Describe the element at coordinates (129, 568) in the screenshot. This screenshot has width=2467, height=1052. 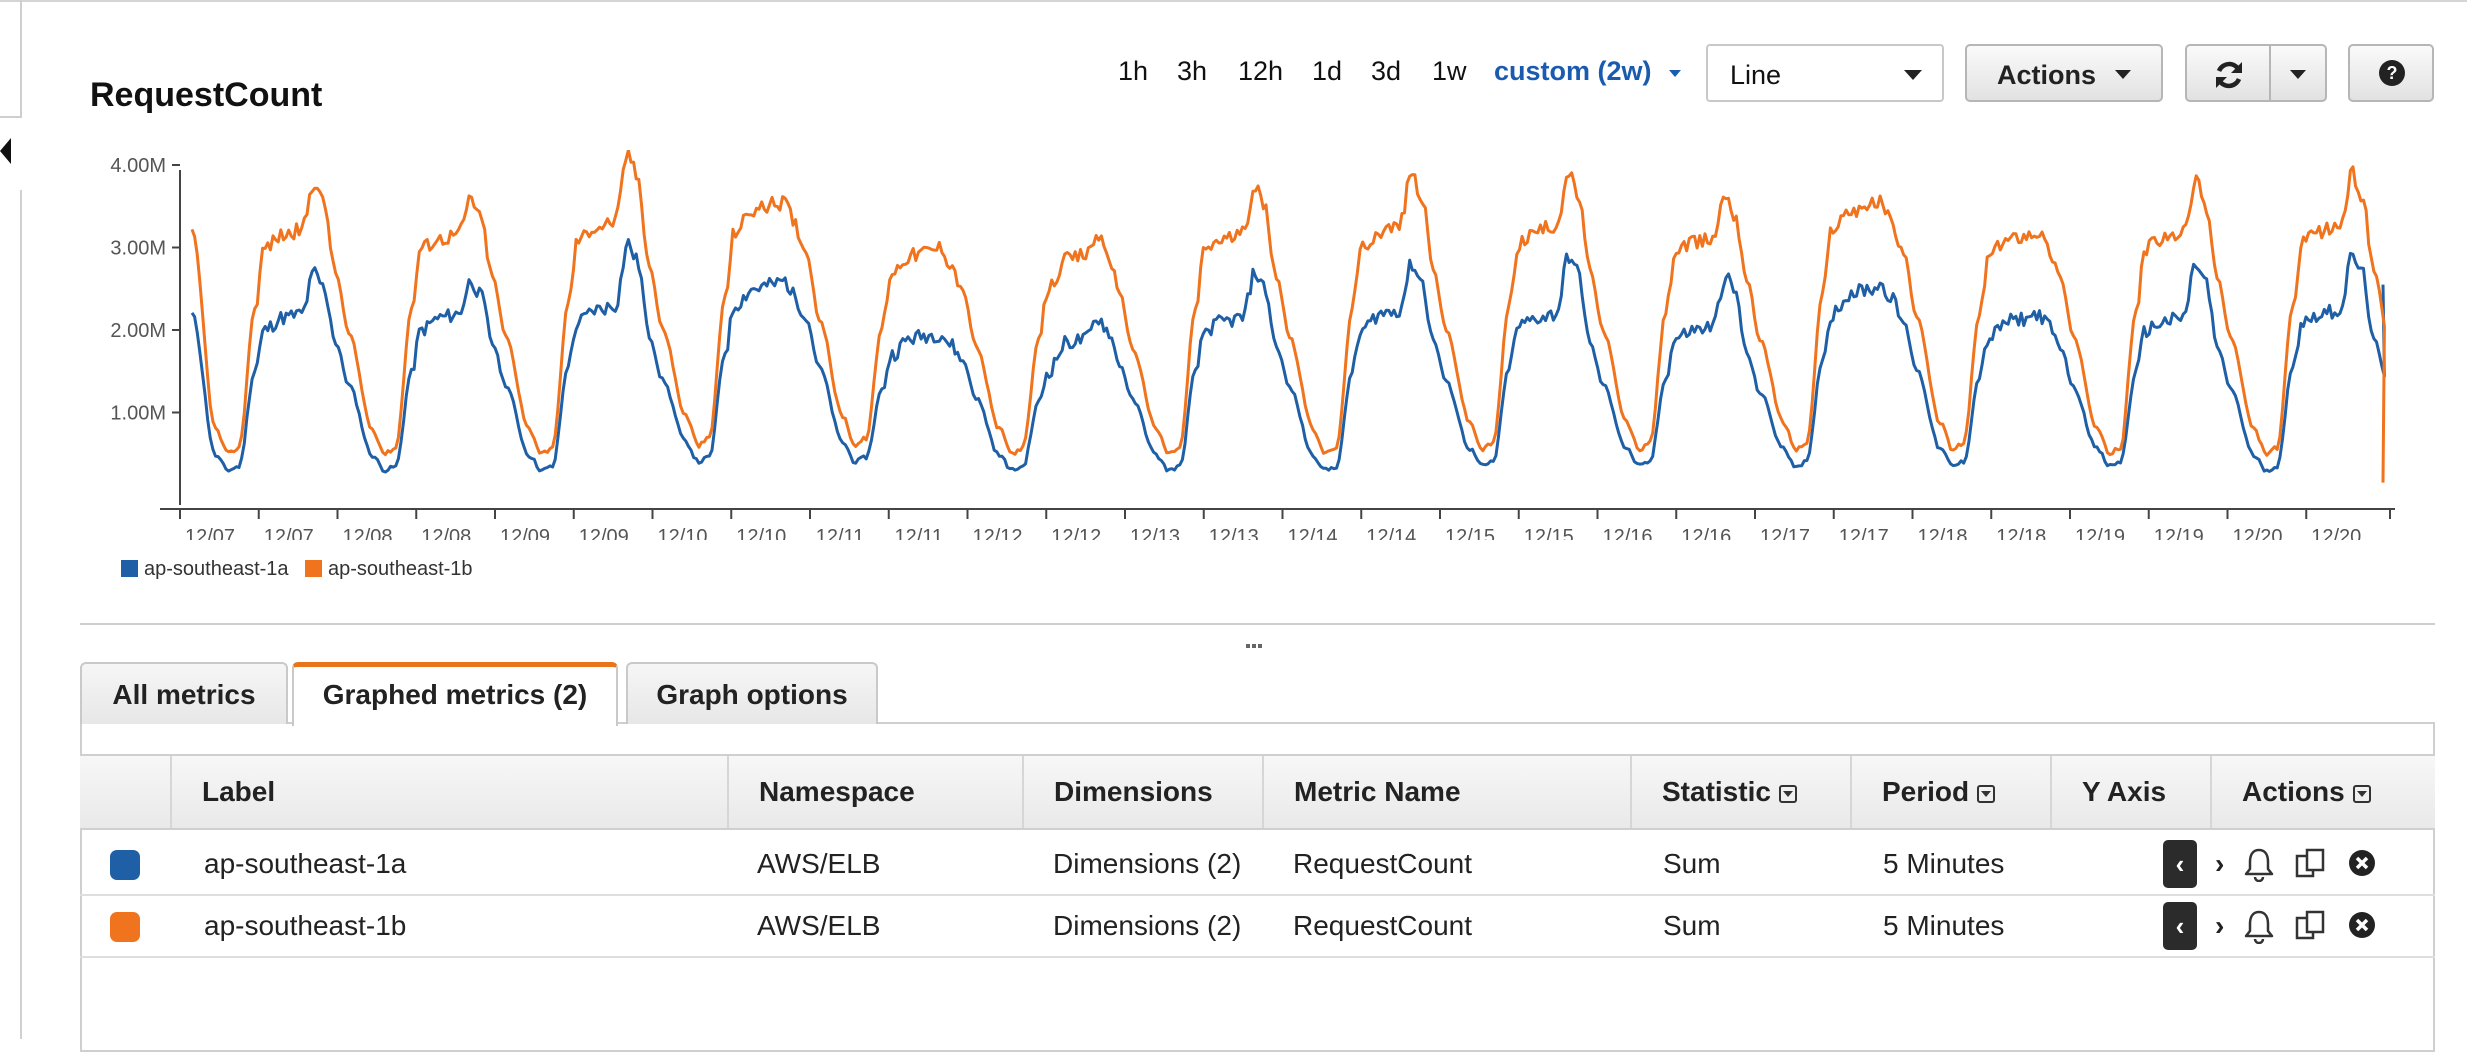
I see `legend-swatch-1a` at that location.